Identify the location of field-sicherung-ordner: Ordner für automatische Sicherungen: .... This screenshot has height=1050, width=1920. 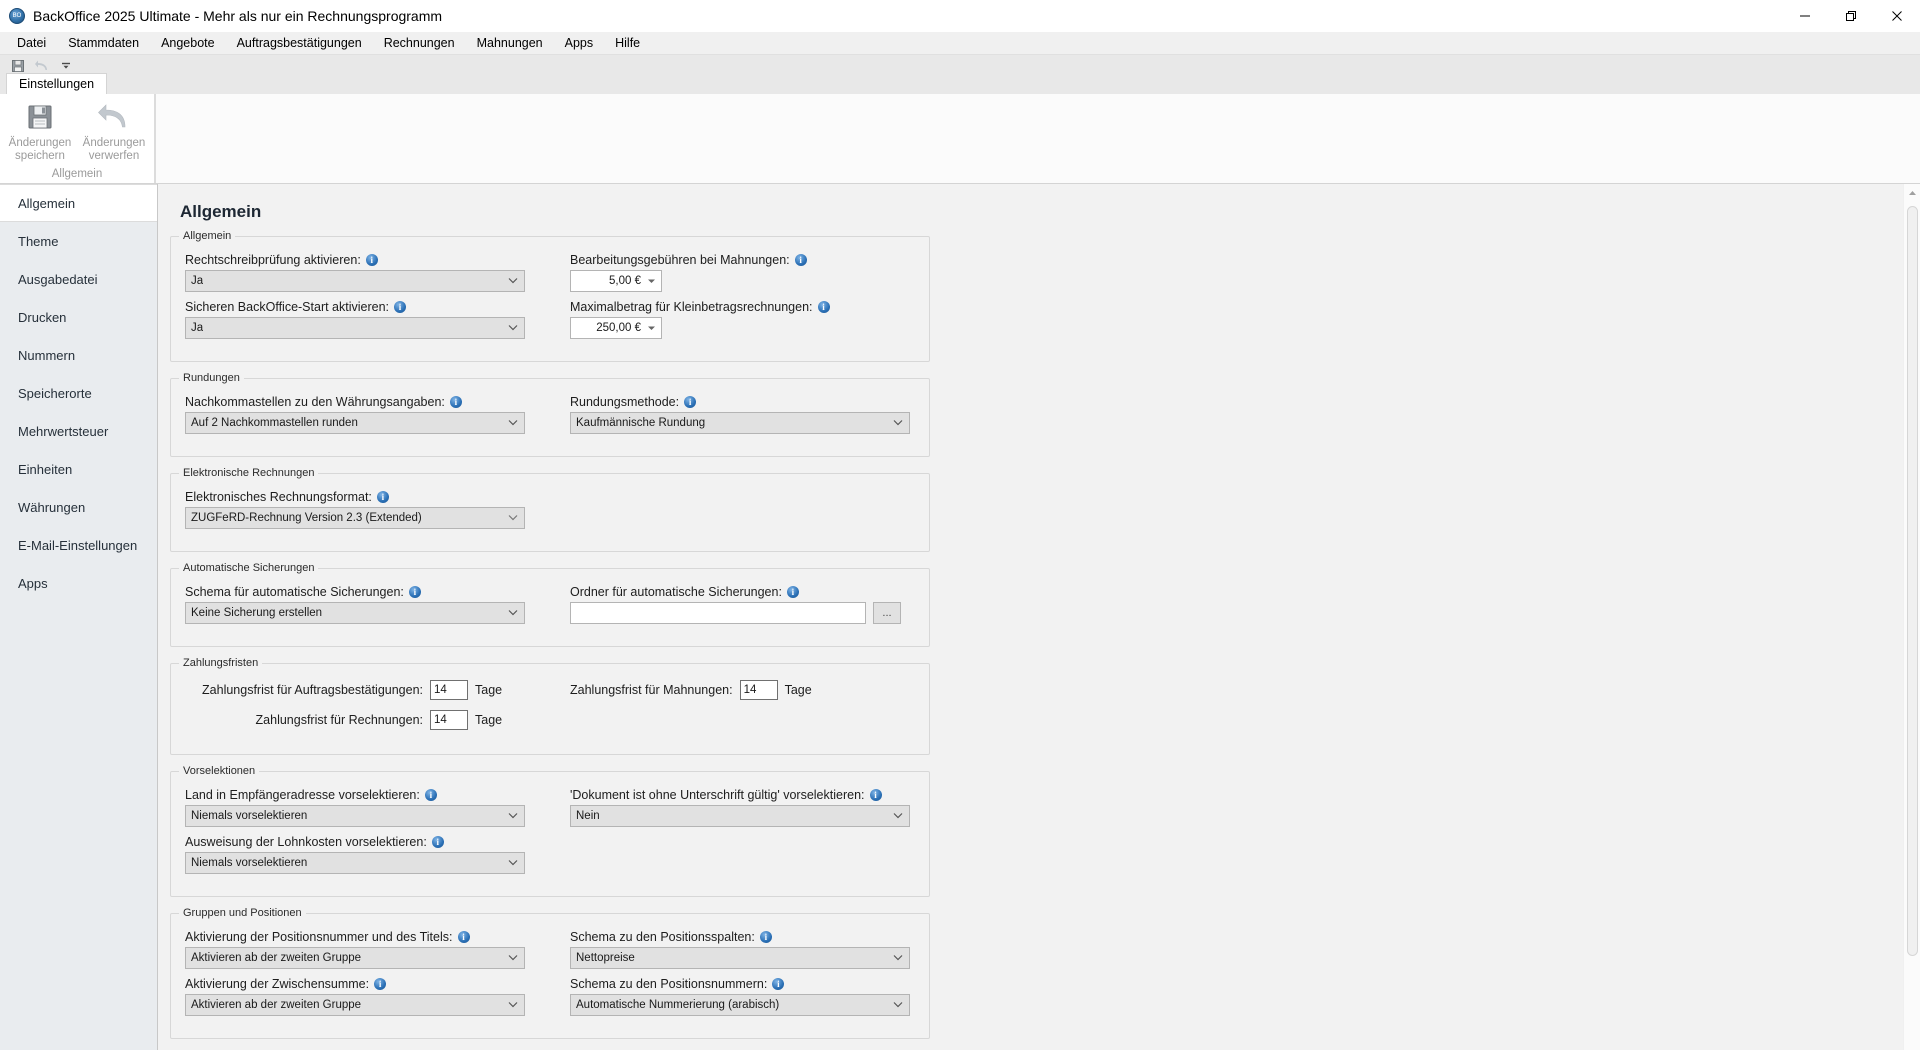
(740, 604).